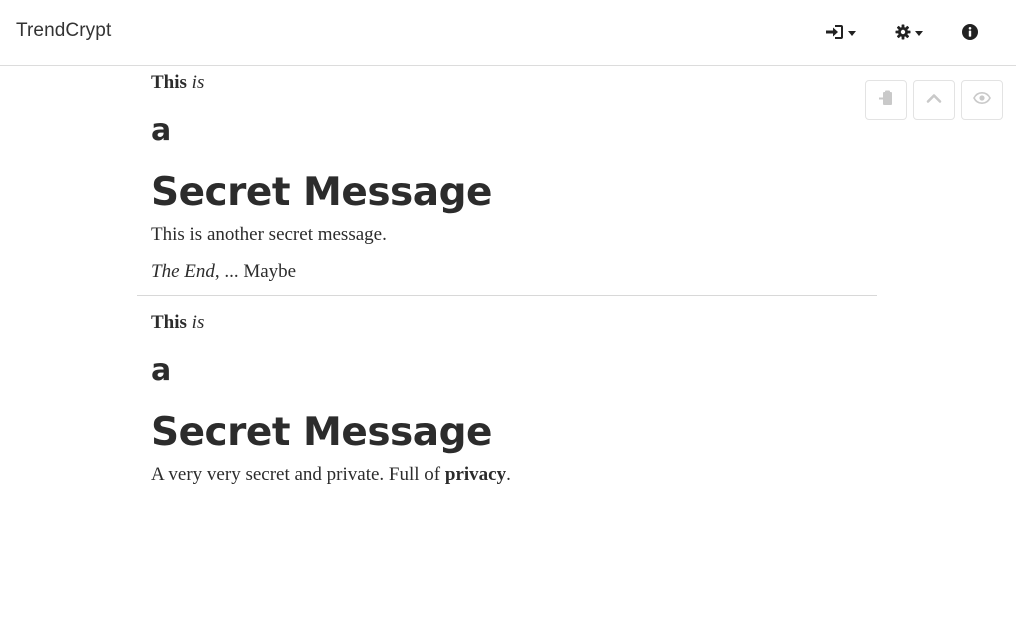 This screenshot has width=1016, height=642. What do you see at coordinates (507, 272) in the screenshot?
I see `message-paragraph: The End, ... Maybe` at bounding box center [507, 272].